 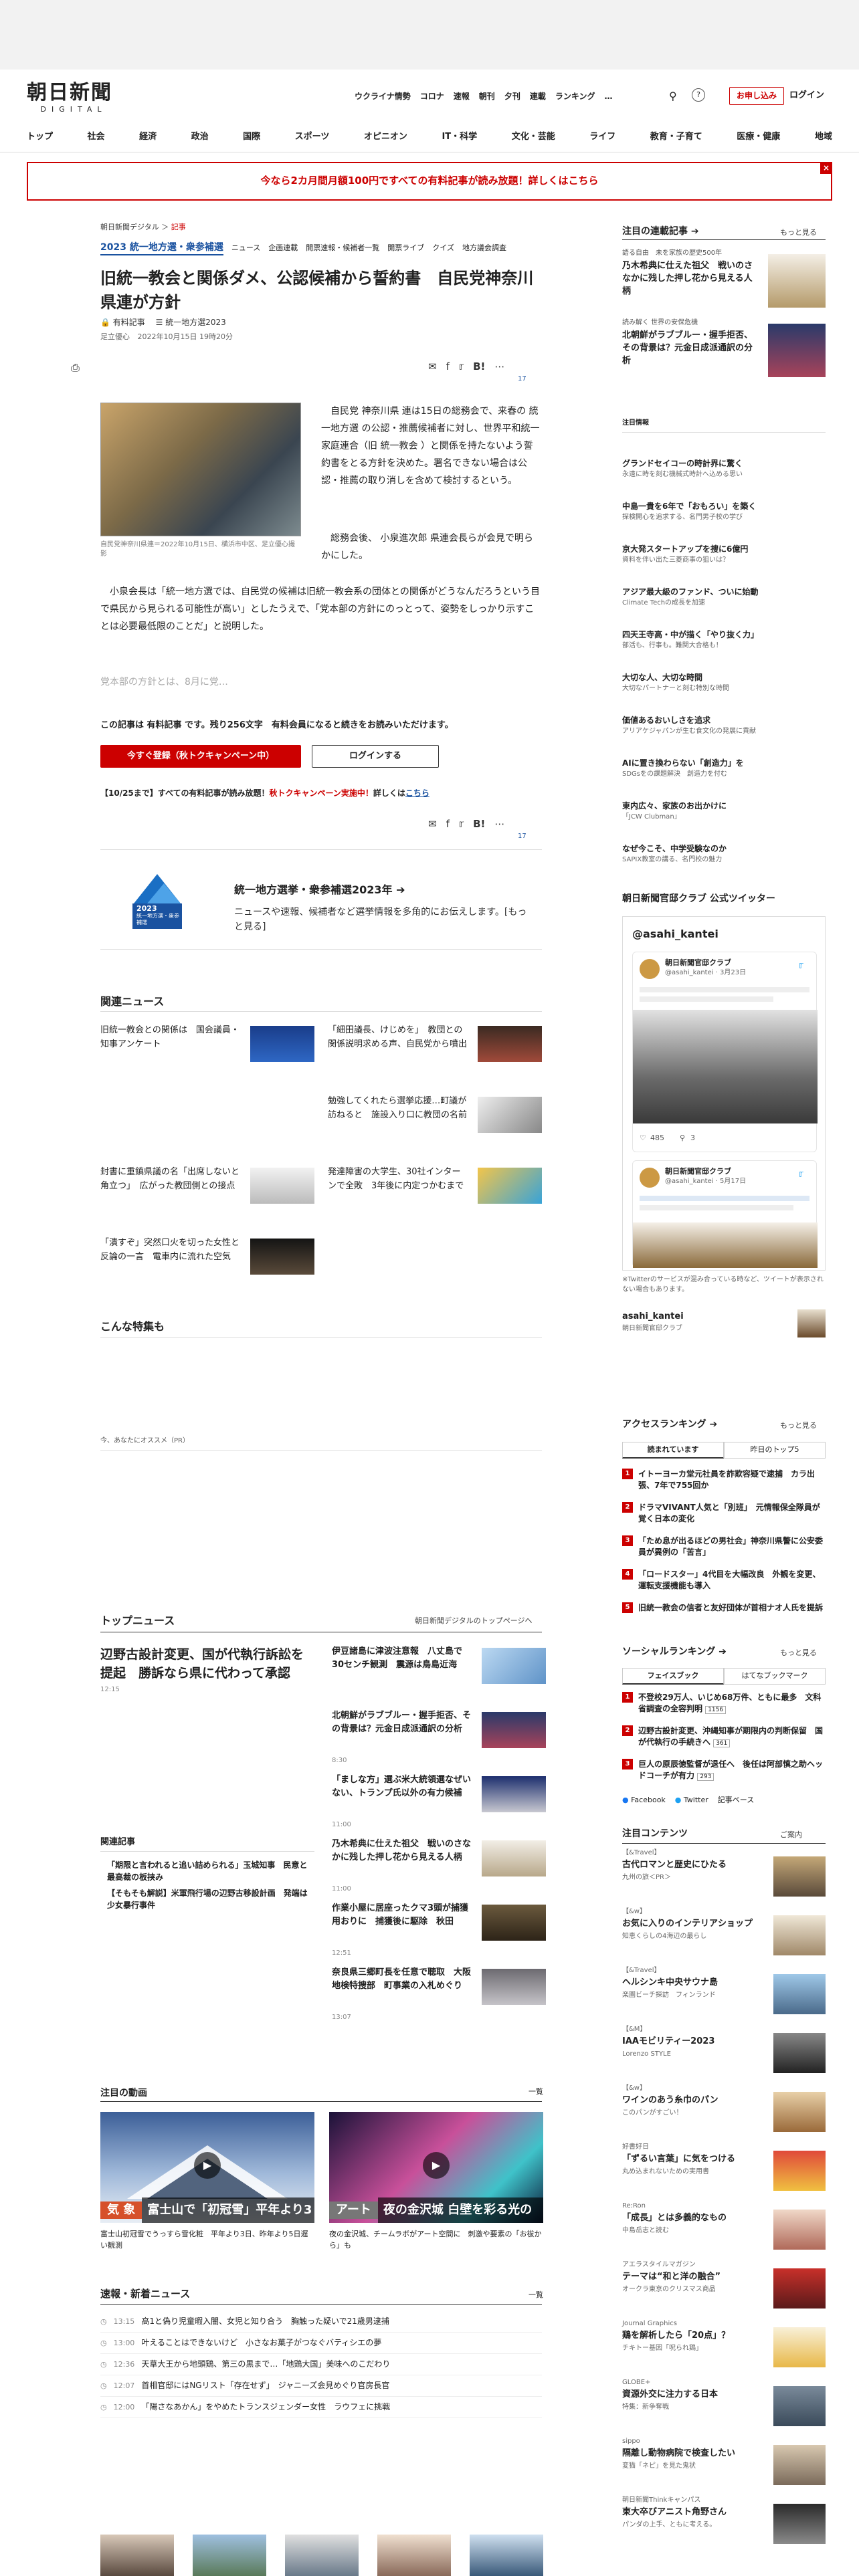 I want to click on author: 足立優心, so click(x=115, y=336).